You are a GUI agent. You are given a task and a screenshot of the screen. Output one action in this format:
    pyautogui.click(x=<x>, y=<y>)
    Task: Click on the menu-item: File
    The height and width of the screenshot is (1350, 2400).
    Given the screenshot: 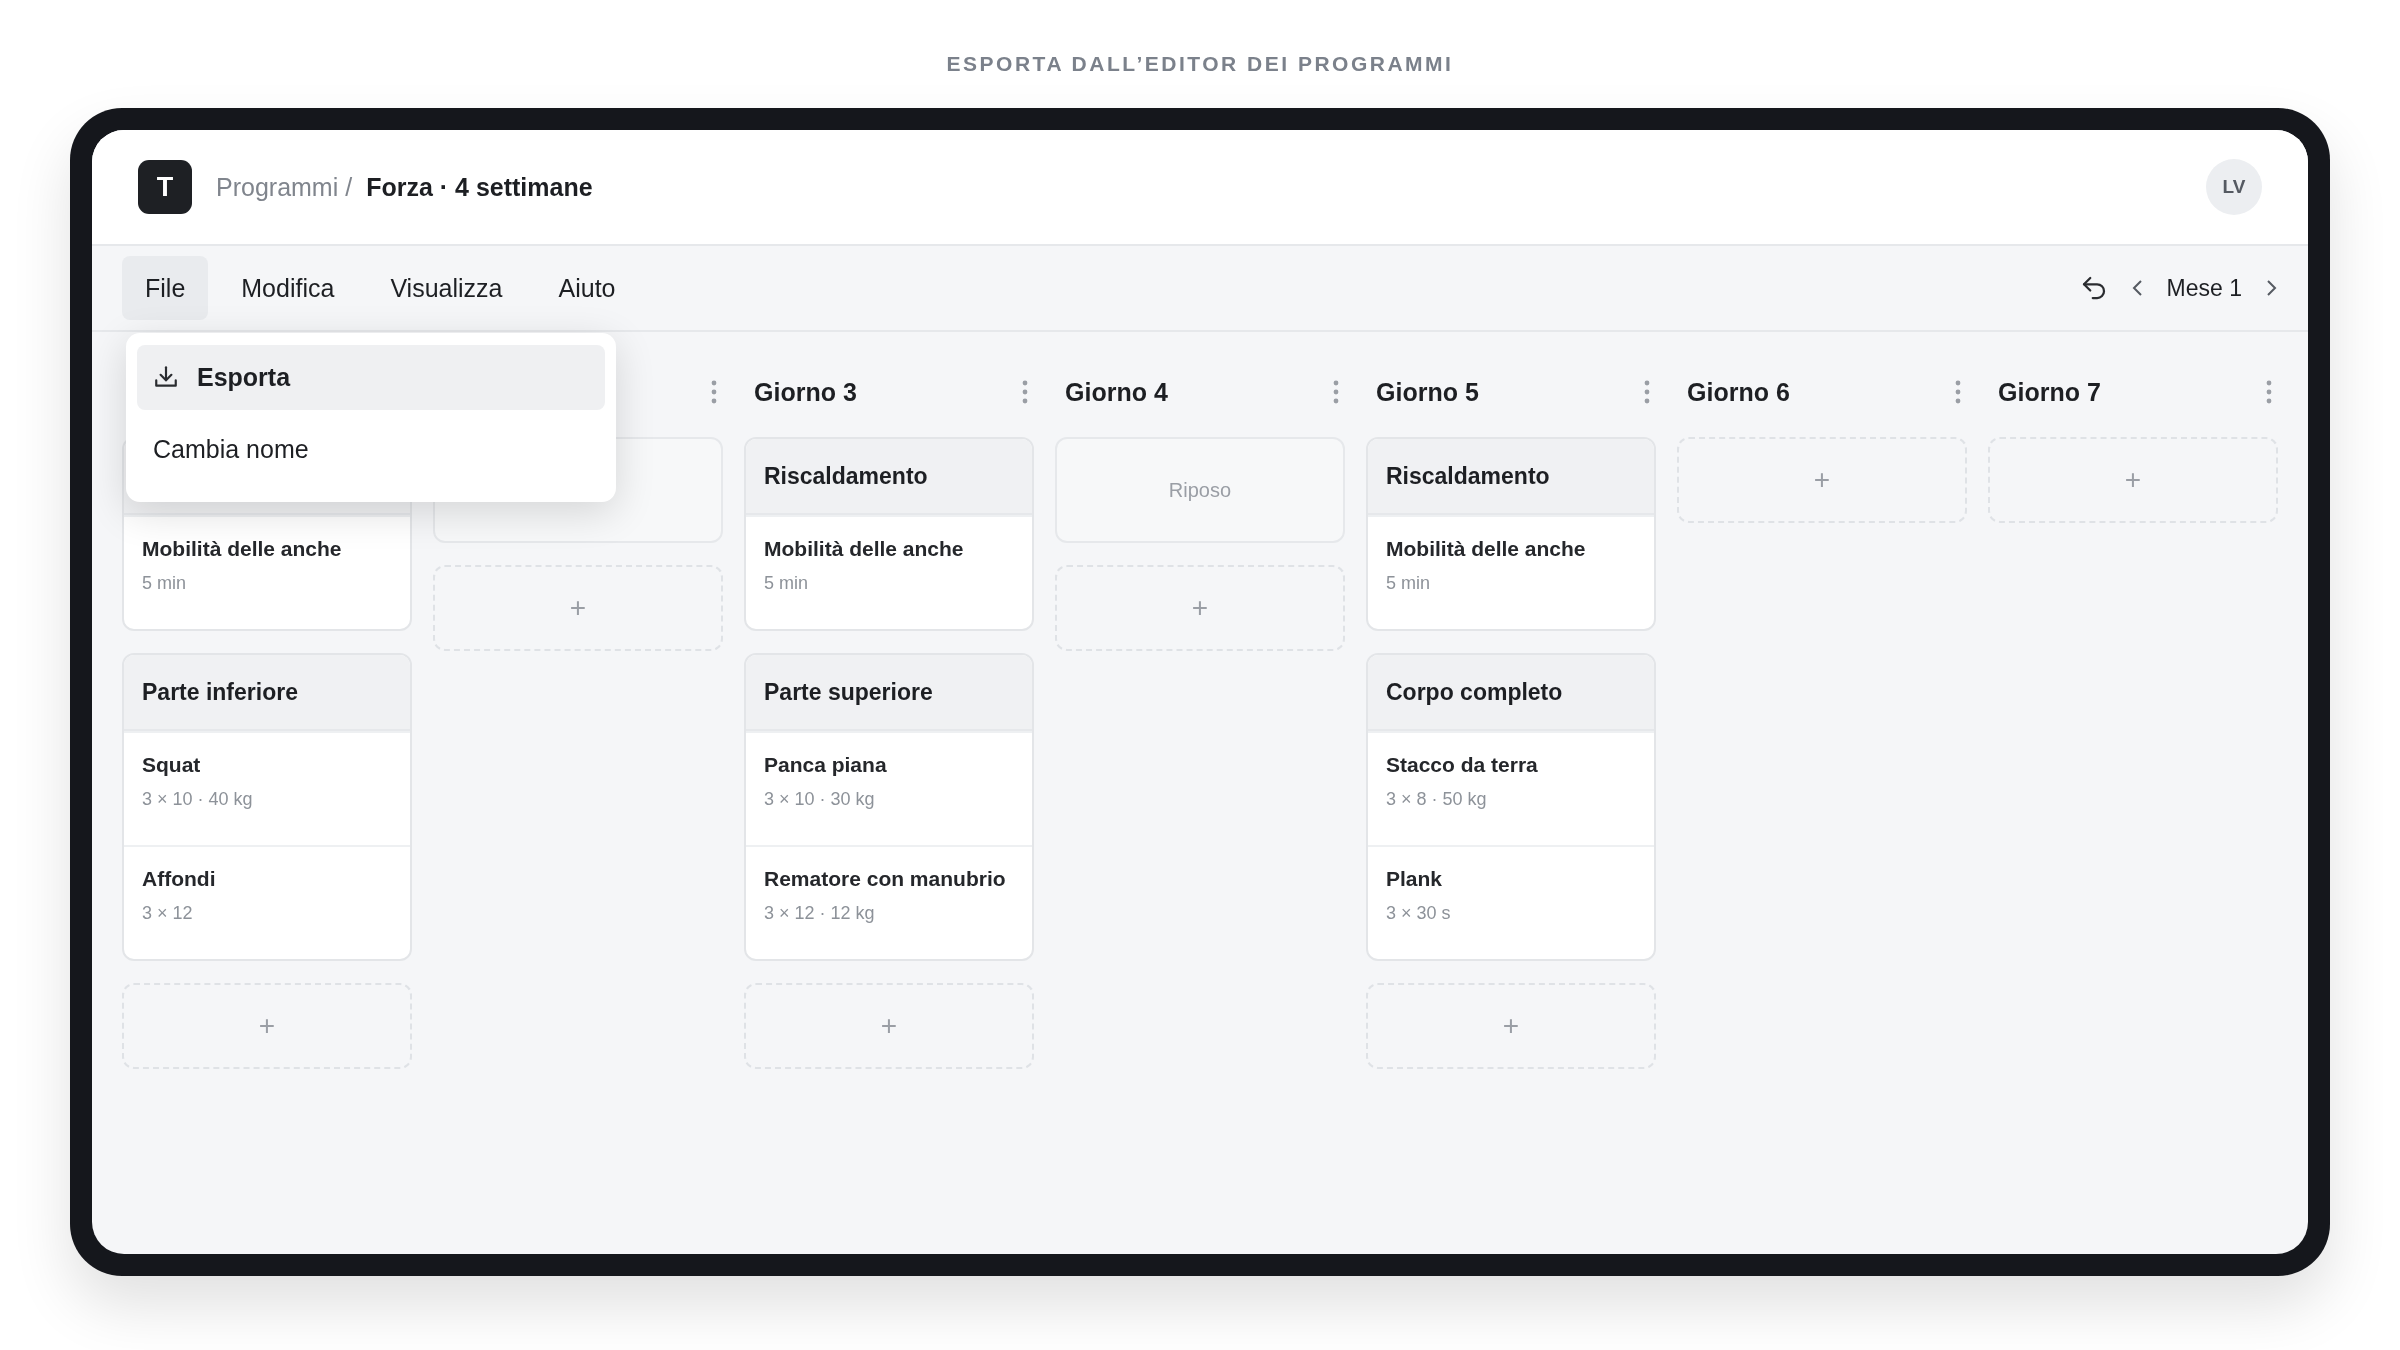 What is the action you would take?
    pyautogui.click(x=165, y=288)
    